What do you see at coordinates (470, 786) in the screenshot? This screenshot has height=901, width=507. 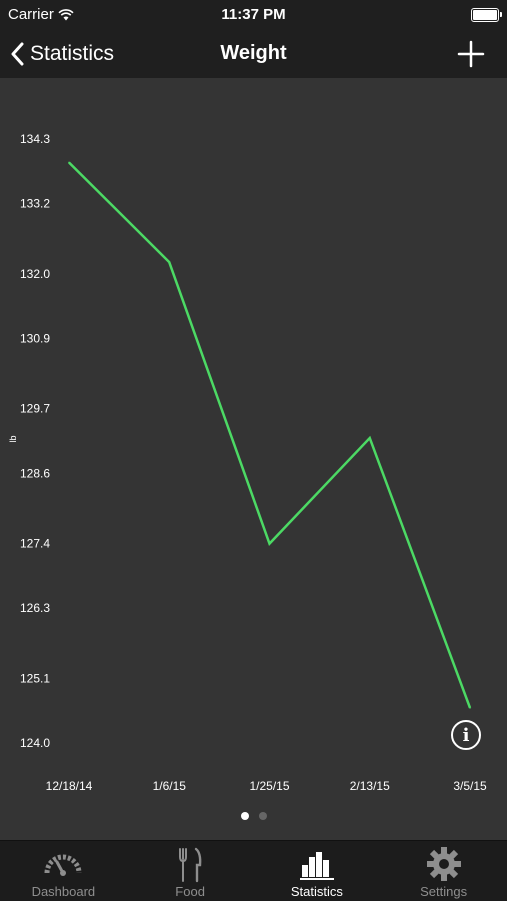 I see `x-tick-label: 3/5/15` at bounding box center [470, 786].